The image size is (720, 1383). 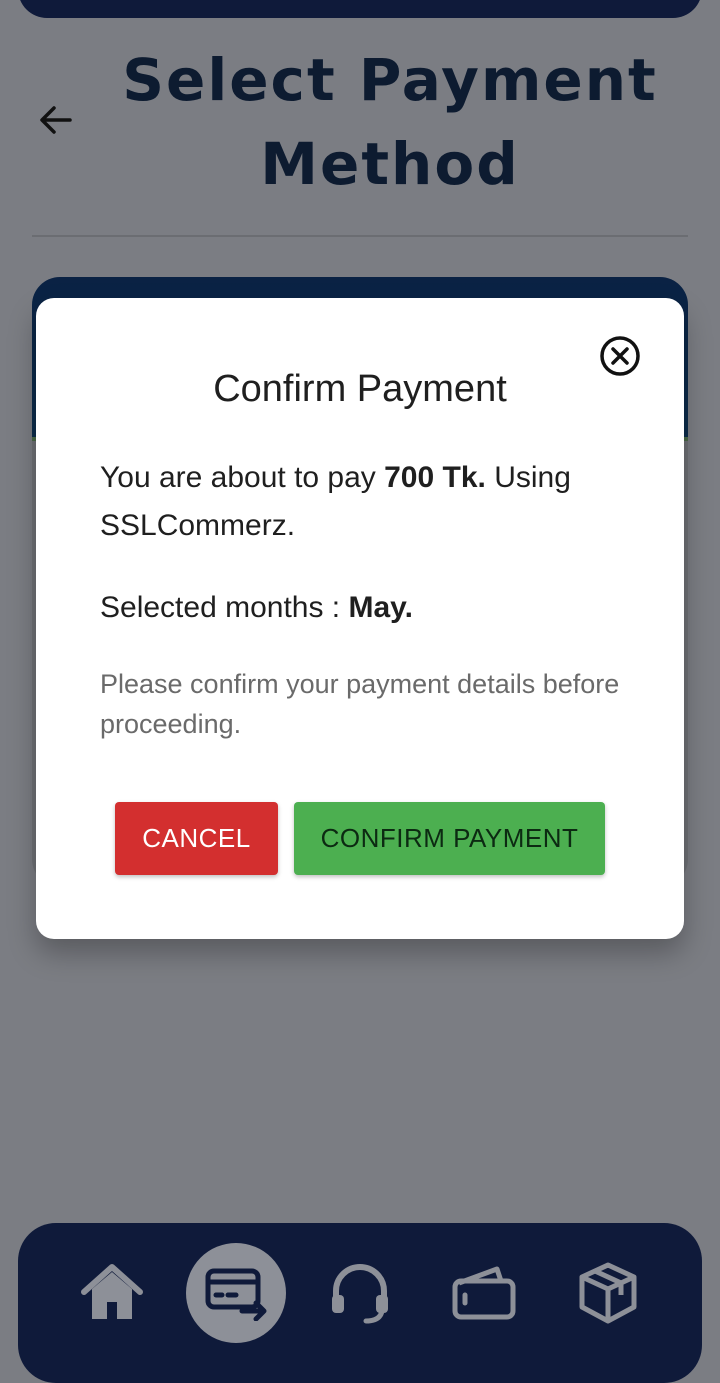 I want to click on page-title: Select Payment Method, so click(x=390, y=122).